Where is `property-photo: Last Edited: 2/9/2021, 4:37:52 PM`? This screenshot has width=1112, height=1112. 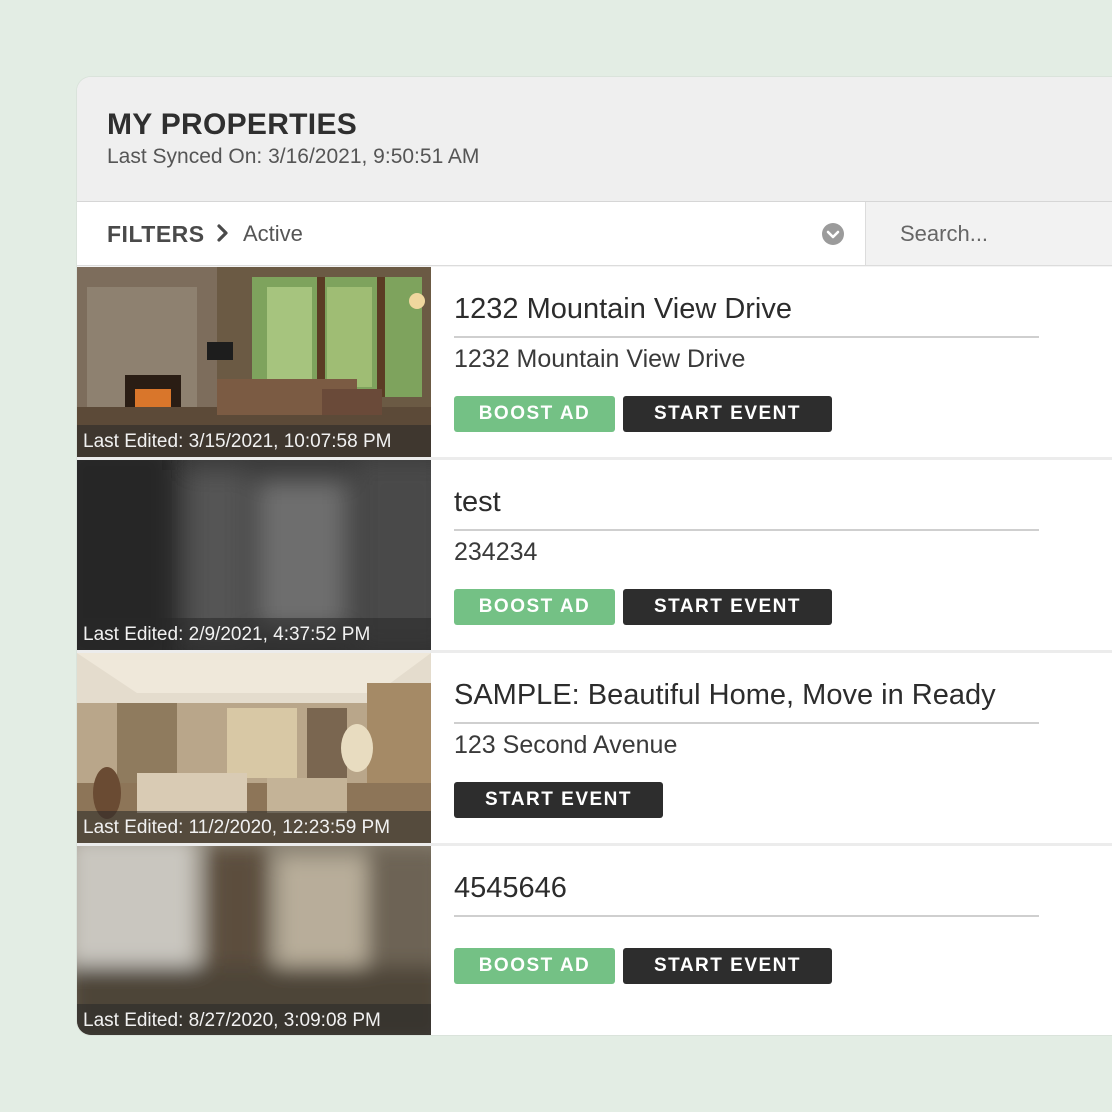 property-photo: Last Edited: 2/9/2021, 4:37:52 PM is located at coordinates (255, 555).